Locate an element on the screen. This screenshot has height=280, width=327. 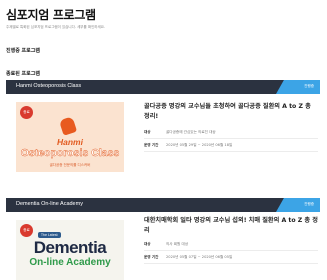
info-value: 골다공증에 관심있는 의료진 대상 is located at coordinates (191, 132).